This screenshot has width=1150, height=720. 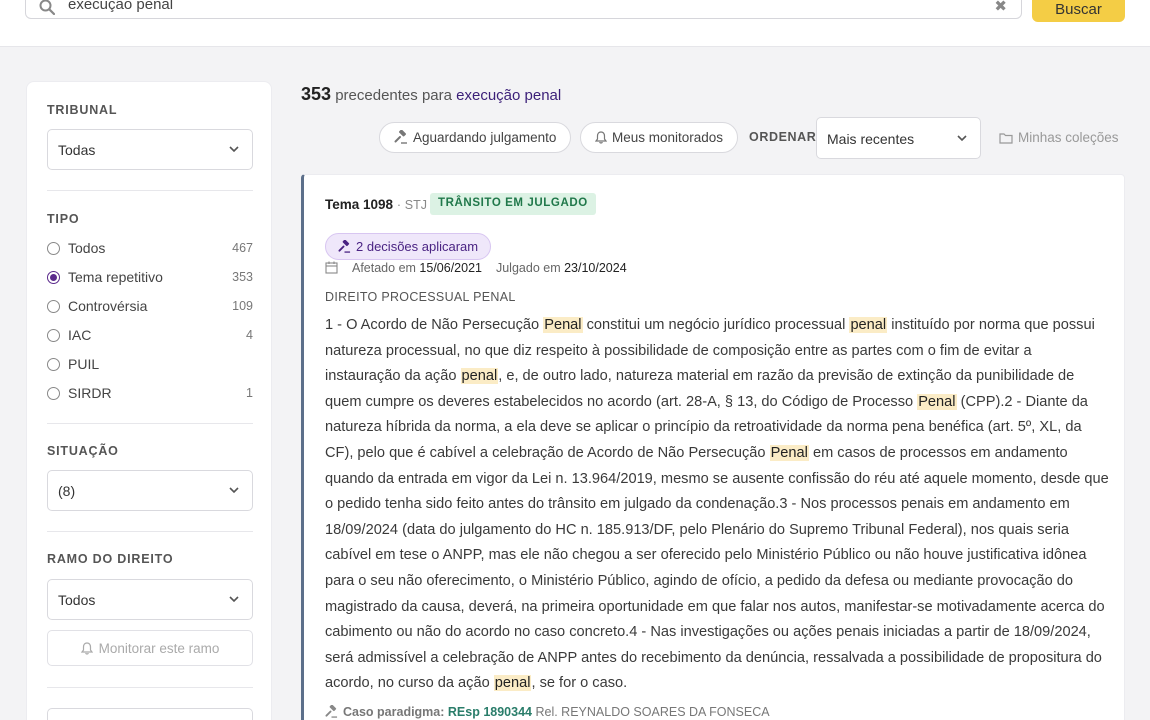 I want to click on results-query: execução penal, so click(x=509, y=95).